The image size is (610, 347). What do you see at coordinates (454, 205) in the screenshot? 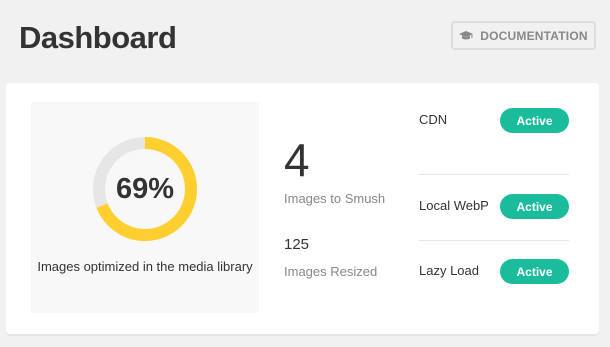
I see `feature-label: Local WebP` at bounding box center [454, 205].